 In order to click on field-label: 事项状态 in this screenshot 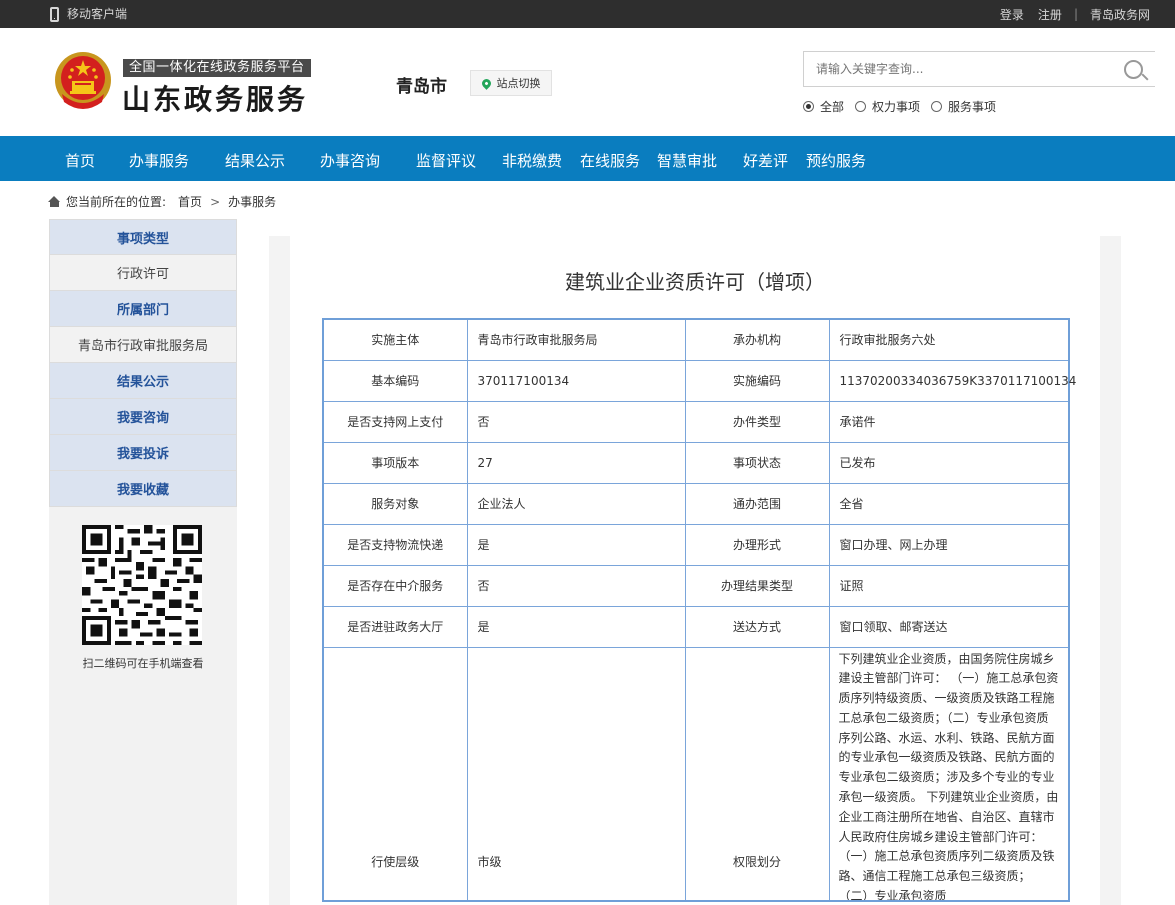, I will do `click(757, 462)`.